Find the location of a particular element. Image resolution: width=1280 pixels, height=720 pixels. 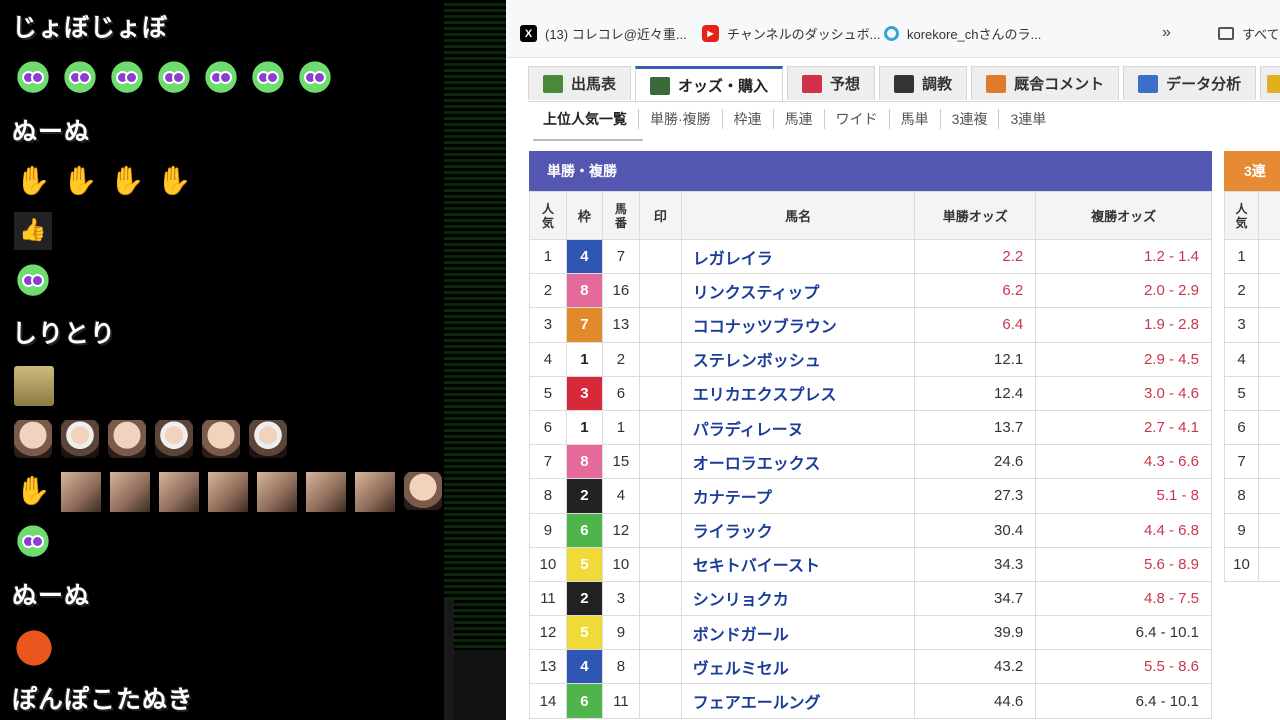

subtab-0: 上位人気一覧 is located at coordinates (585, 119).